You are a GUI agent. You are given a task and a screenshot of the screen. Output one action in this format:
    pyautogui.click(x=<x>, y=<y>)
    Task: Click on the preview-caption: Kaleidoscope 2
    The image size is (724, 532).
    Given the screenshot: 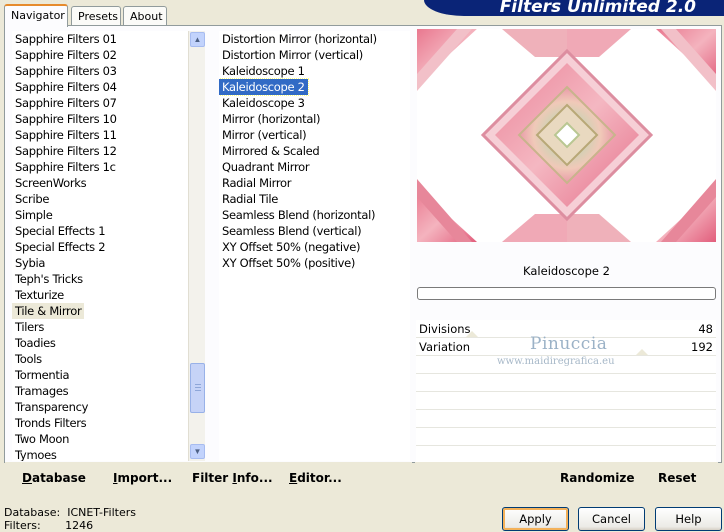 What is the action you would take?
    pyautogui.click(x=566, y=271)
    